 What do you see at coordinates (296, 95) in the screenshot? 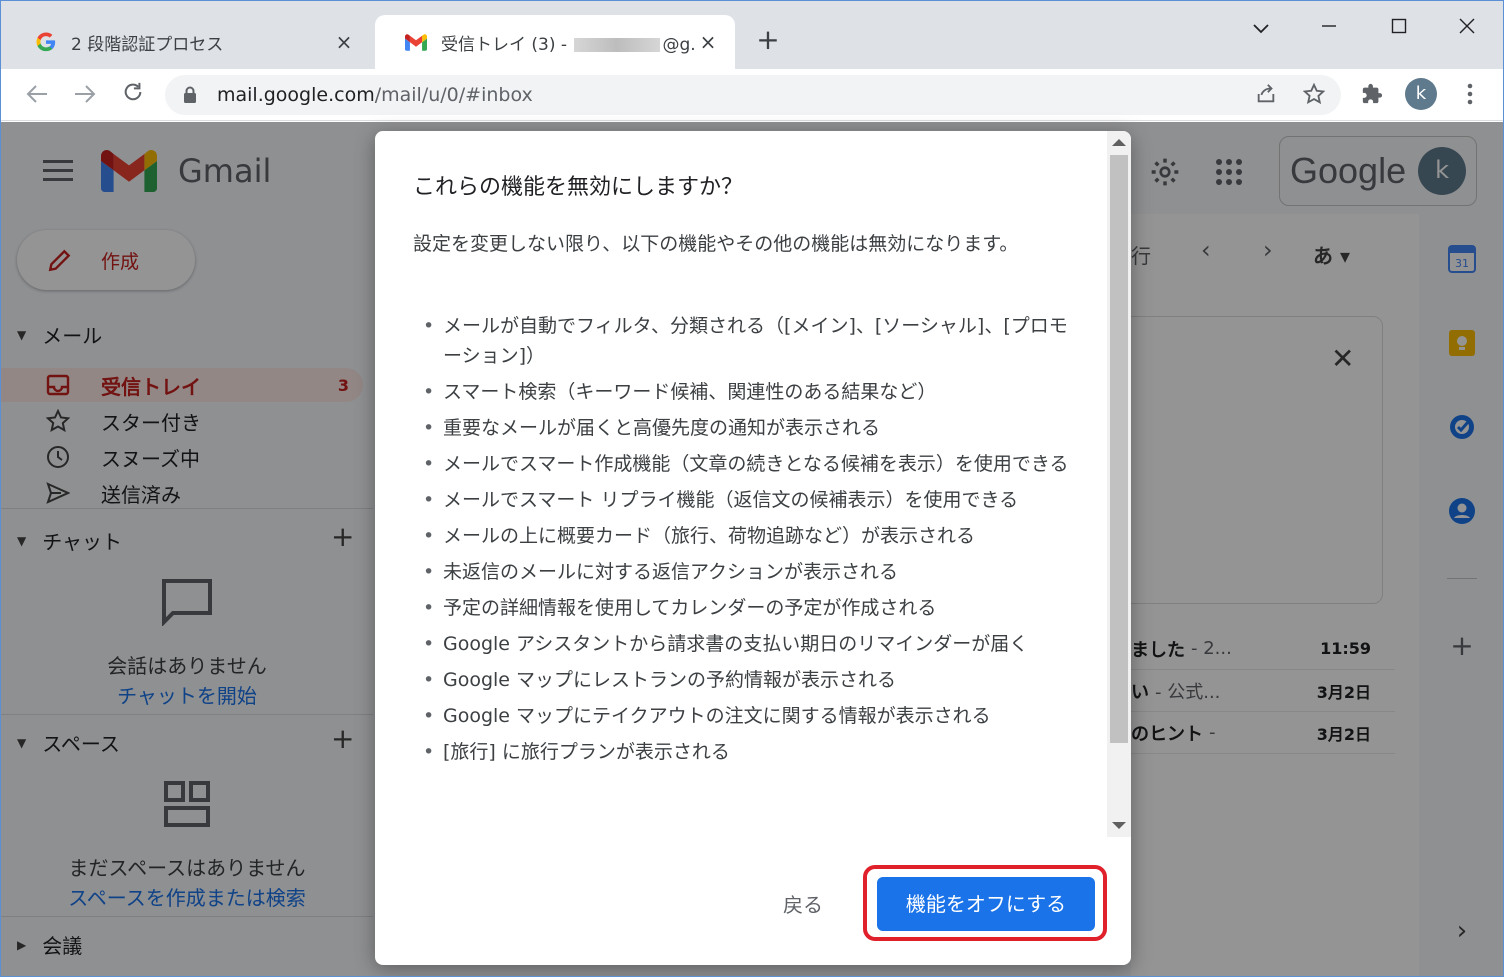
I see `url-host: mail.google.com` at bounding box center [296, 95].